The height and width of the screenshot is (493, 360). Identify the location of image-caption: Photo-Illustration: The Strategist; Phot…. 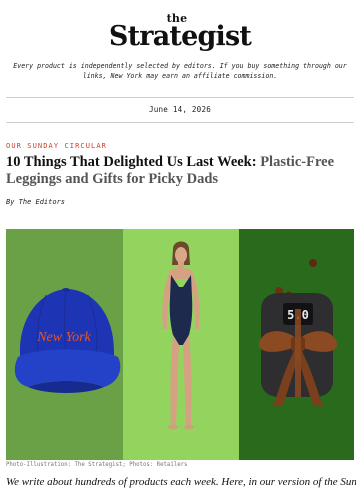
(97, 465).